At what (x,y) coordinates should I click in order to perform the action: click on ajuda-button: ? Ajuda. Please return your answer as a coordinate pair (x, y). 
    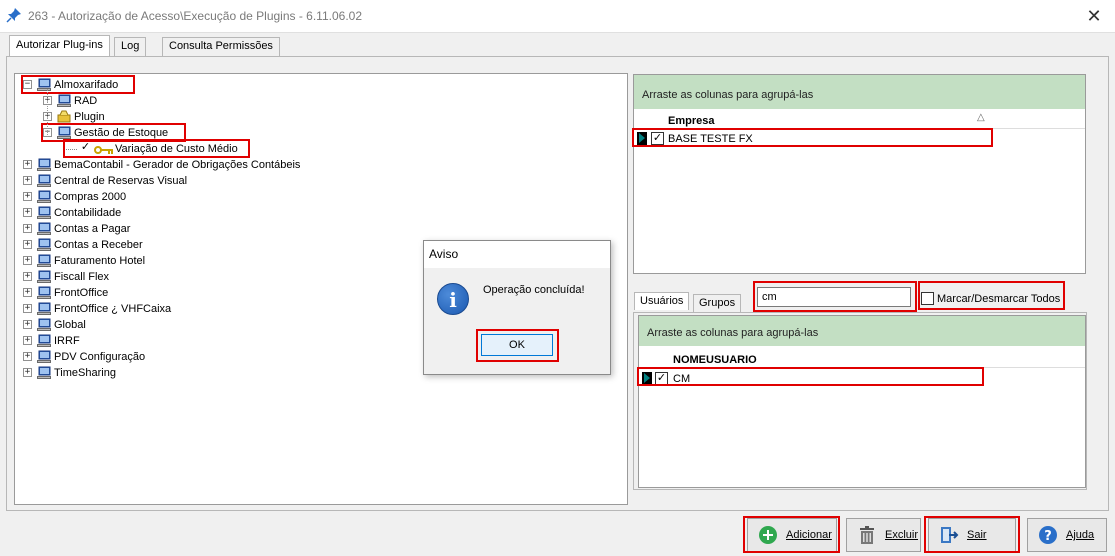
    Looking at the image, I should click on (1067, 535).